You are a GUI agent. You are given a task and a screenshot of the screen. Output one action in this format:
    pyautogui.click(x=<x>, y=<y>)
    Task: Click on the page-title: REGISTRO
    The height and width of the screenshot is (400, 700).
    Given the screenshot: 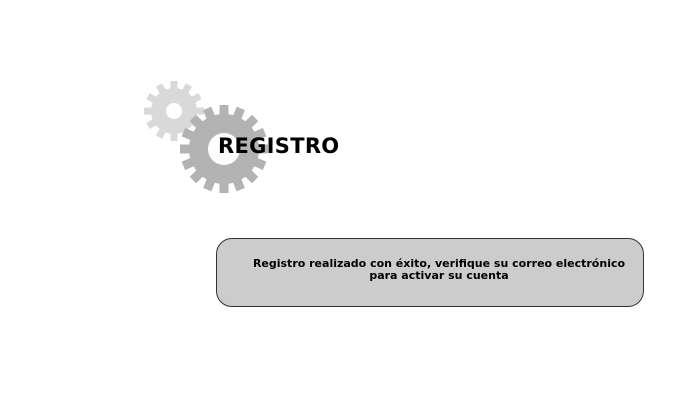 What is the action you would take?
    pyautogui.click(x=279, y=146)
    